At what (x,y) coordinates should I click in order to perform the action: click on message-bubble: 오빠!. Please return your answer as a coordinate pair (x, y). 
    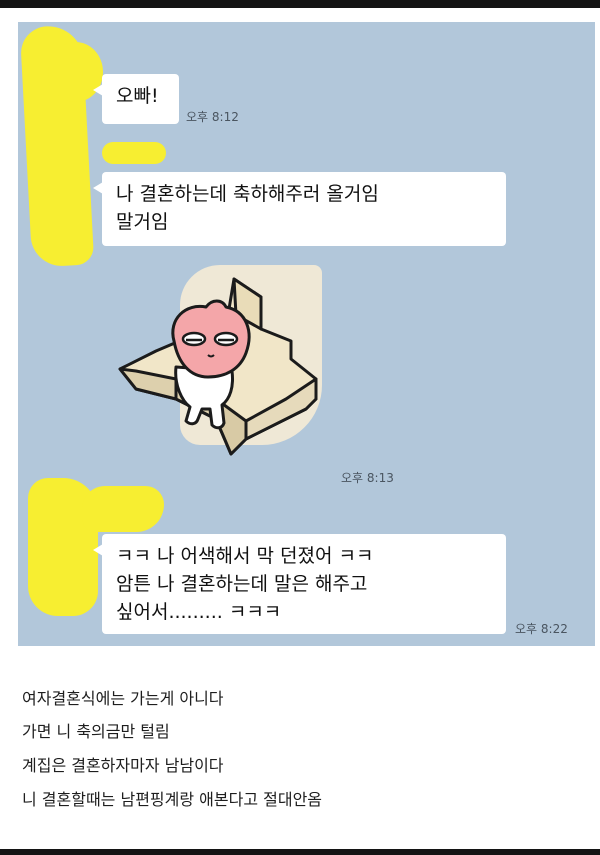
    Looking at the image, I should click on (136, 99).